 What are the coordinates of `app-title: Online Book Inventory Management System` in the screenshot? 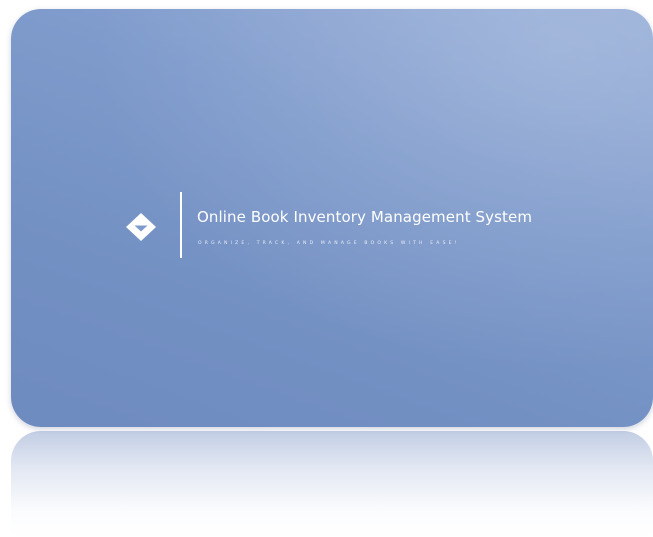 It's located at (365, 217).